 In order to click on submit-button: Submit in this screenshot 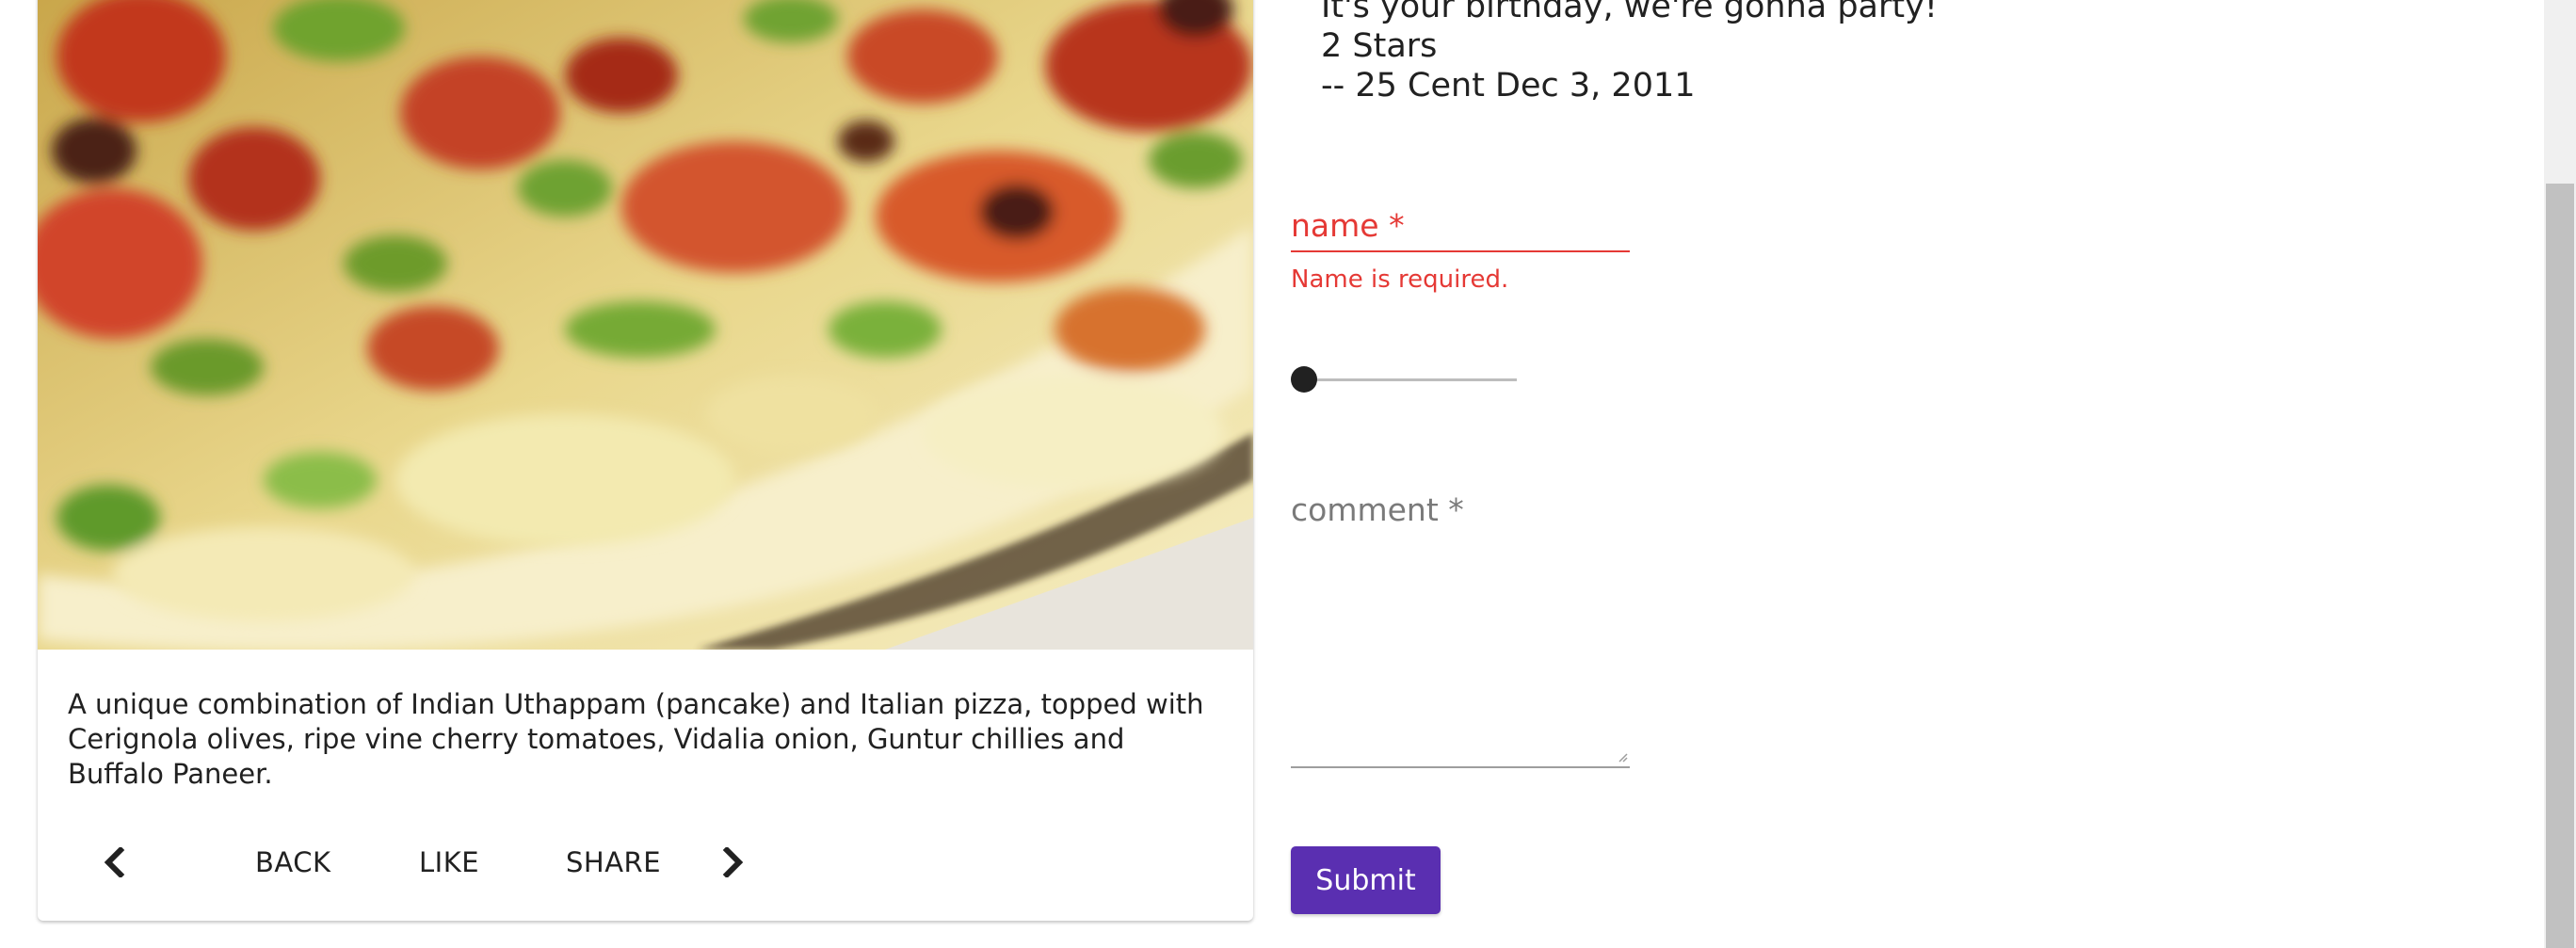, I will do `click(1366, 880)`.